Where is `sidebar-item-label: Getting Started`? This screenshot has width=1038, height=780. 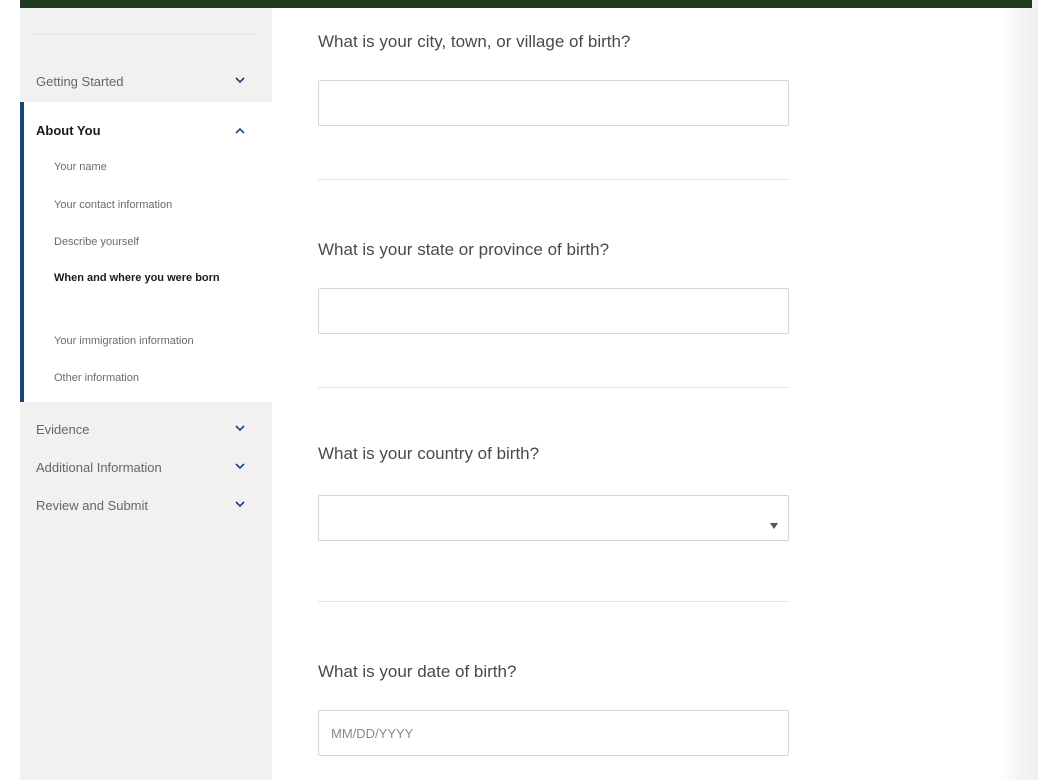 sidebar-item-label: Getting Started is located at coordinates (80, 81).